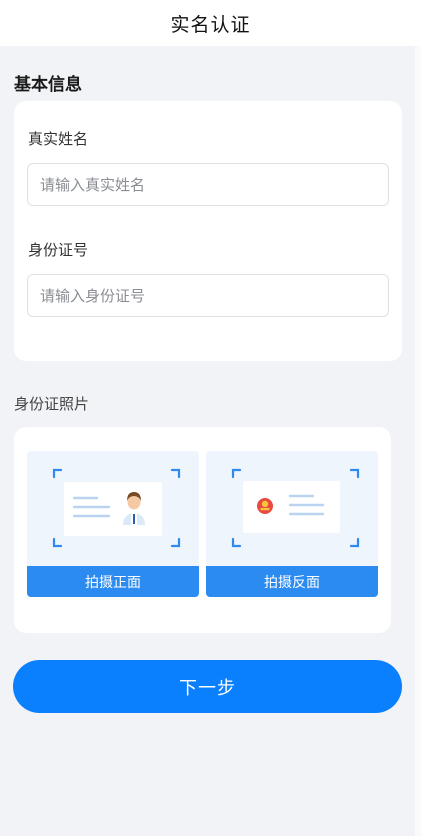 The image size is (421, 836). Describe the element at coordinates (292, 581) in the screenshot. I see `capture-back-button: 拍摄反面` at that location.